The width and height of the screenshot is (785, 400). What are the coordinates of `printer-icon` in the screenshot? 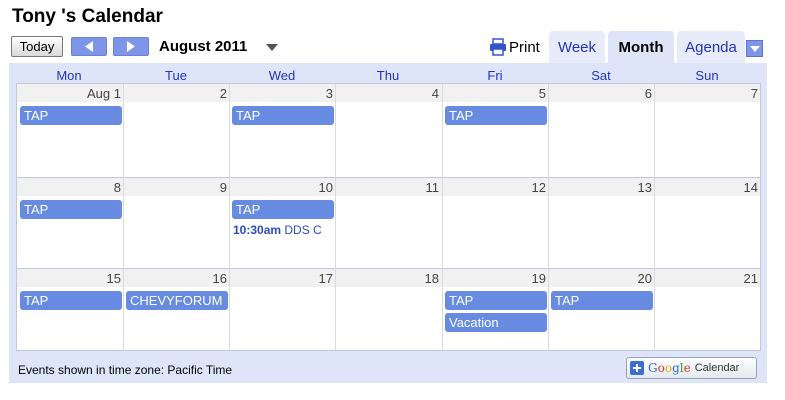 It's located at (498, 47).